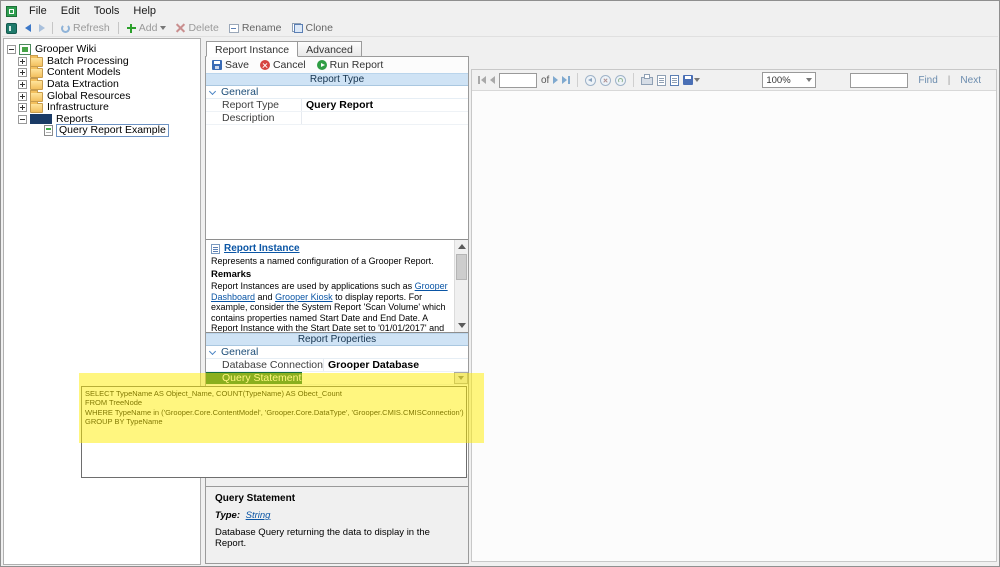 The width and height of the screenshot is (1000, 567). What do you see at coordinates (252, 49) in the screenshot?
I see `tab-report-instance: Report Instance` at bounding box center [252, 49].